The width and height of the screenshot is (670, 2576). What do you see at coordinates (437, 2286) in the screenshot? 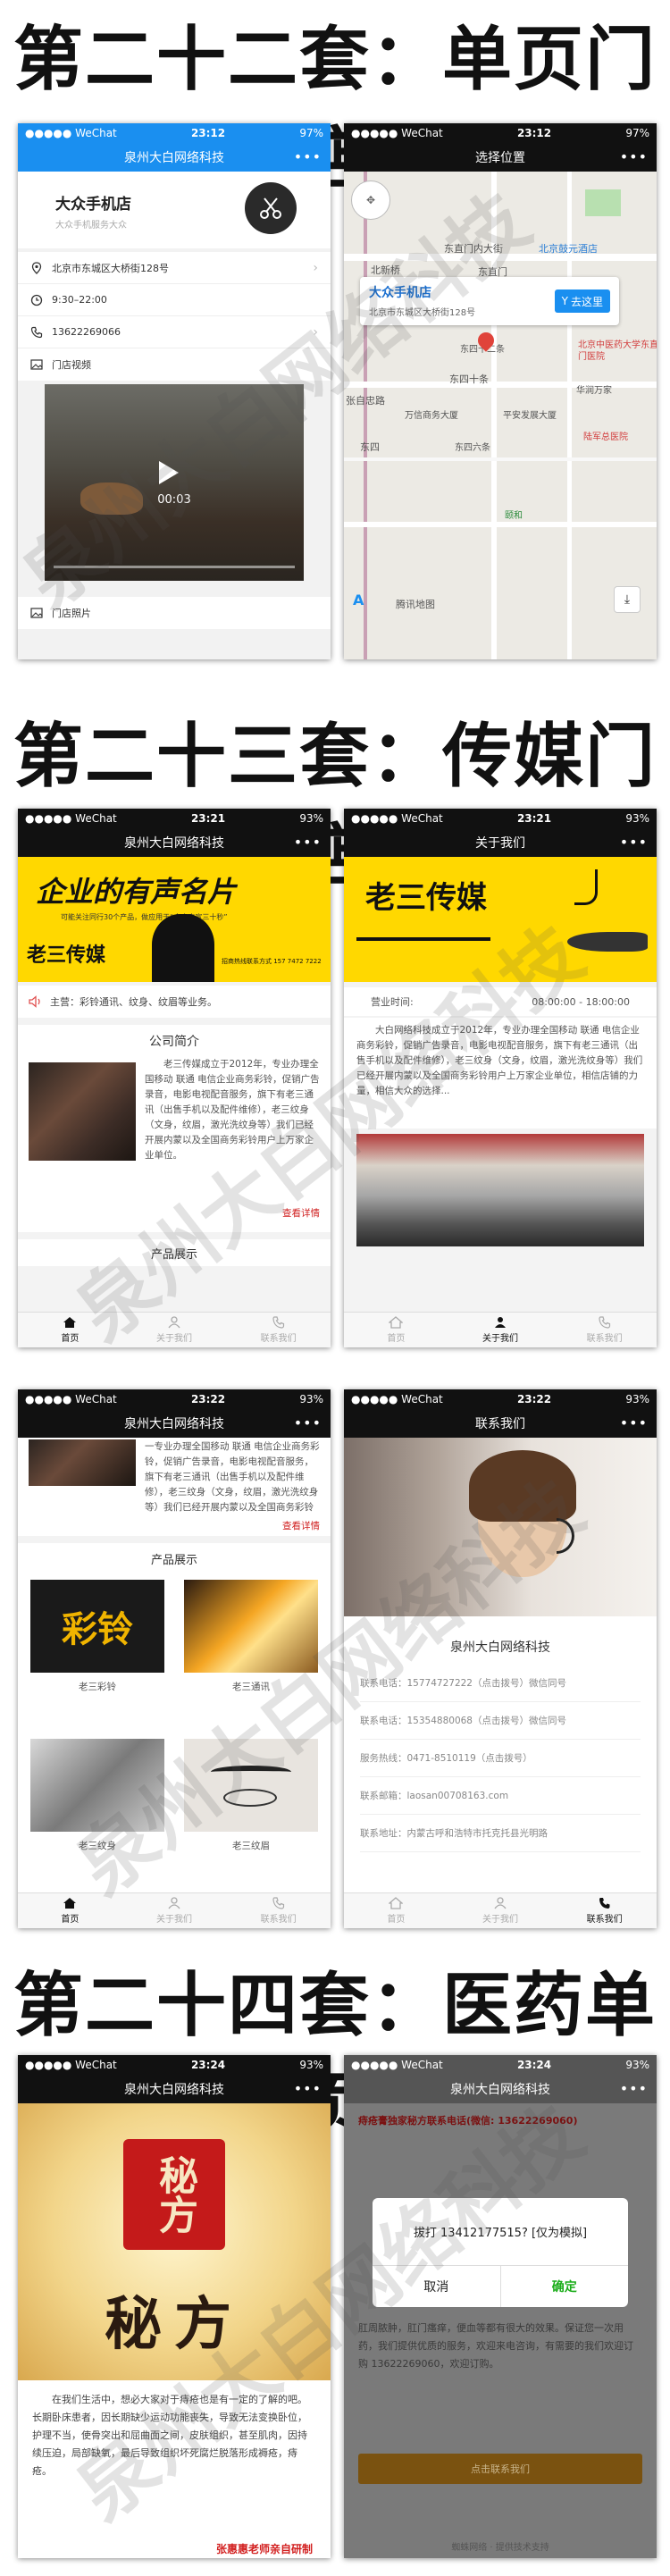
I see `cancel-button: 取消` at bounding box center [437, 2286].